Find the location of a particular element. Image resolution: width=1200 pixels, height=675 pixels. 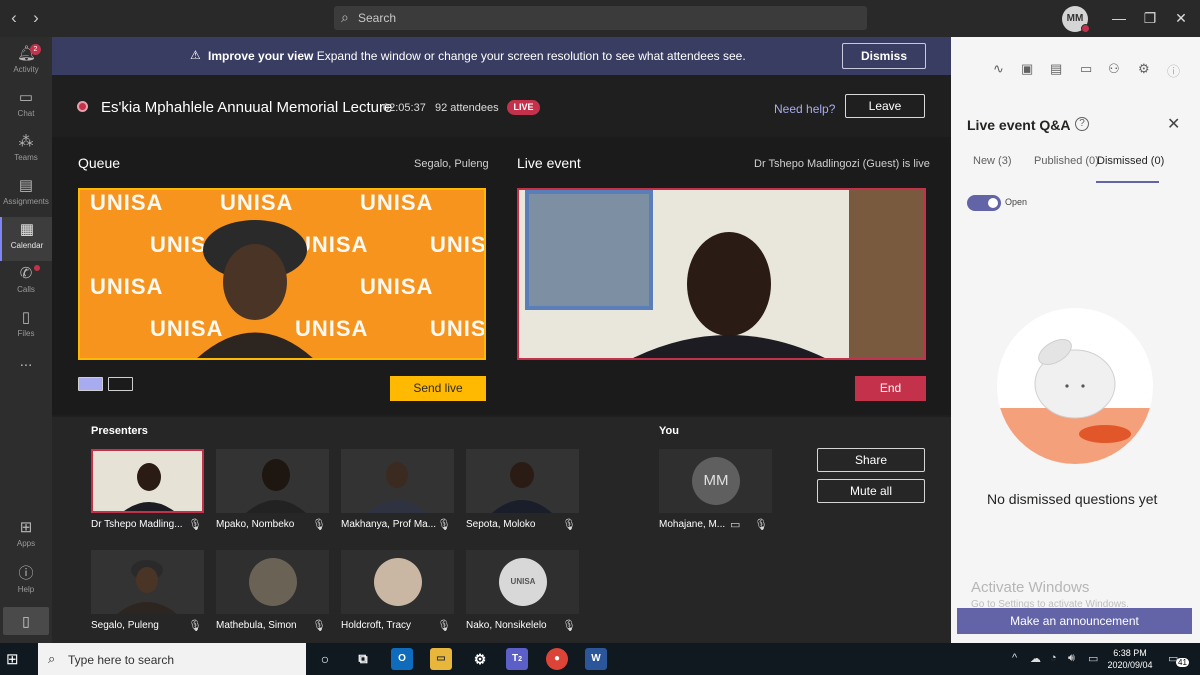

rail-item-label: Apps is located at coordinates (26, 543).